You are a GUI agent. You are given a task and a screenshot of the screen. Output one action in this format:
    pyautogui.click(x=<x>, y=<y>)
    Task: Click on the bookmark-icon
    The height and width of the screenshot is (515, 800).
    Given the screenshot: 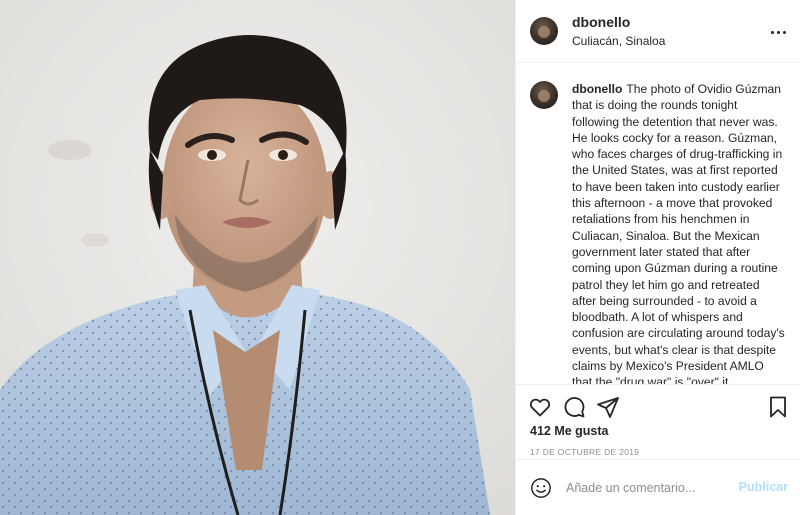 What is the action you would take?
    pyautogui.click(x=778, y=407)
    